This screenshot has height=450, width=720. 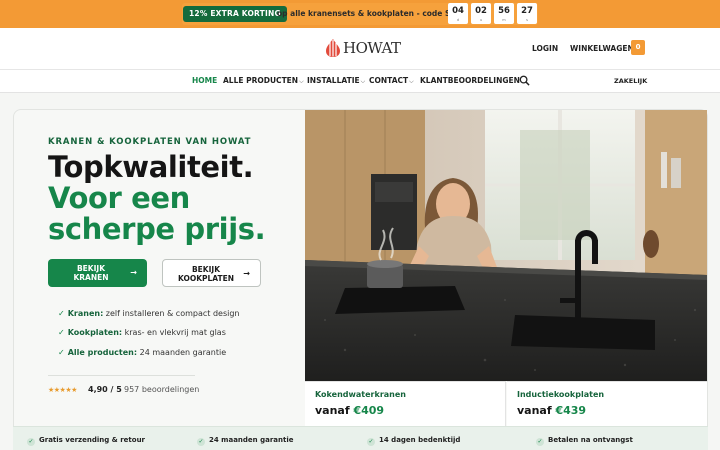 What do you see at coordinates (545, 48) in the screenshot?
I see `login-link: LOGIN` at bounding box center [545, 48].